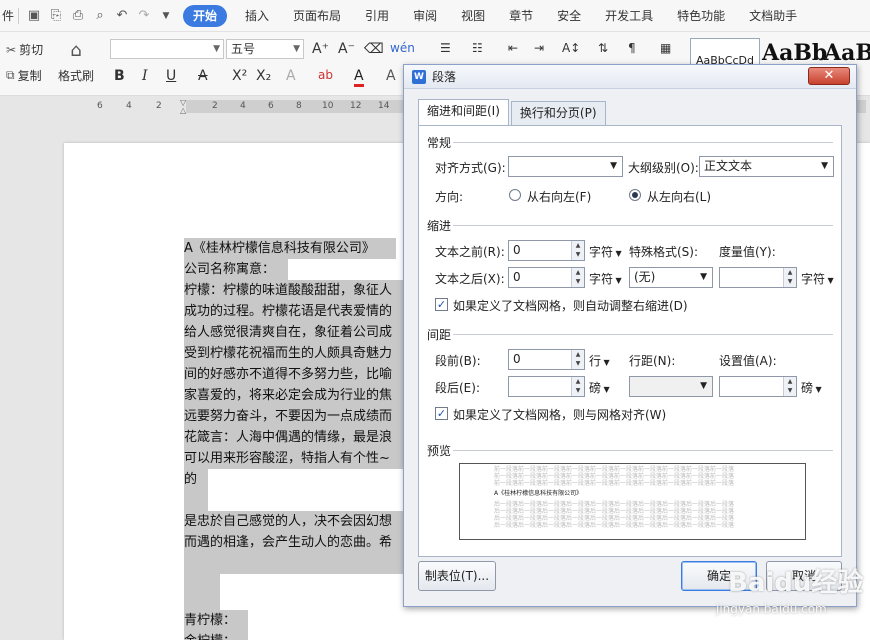  What do you see at coordinates (76, 62) in the screenshot?
I see `format-painter-button: ⌂ 格式刷` at bounding box center [76, 62].